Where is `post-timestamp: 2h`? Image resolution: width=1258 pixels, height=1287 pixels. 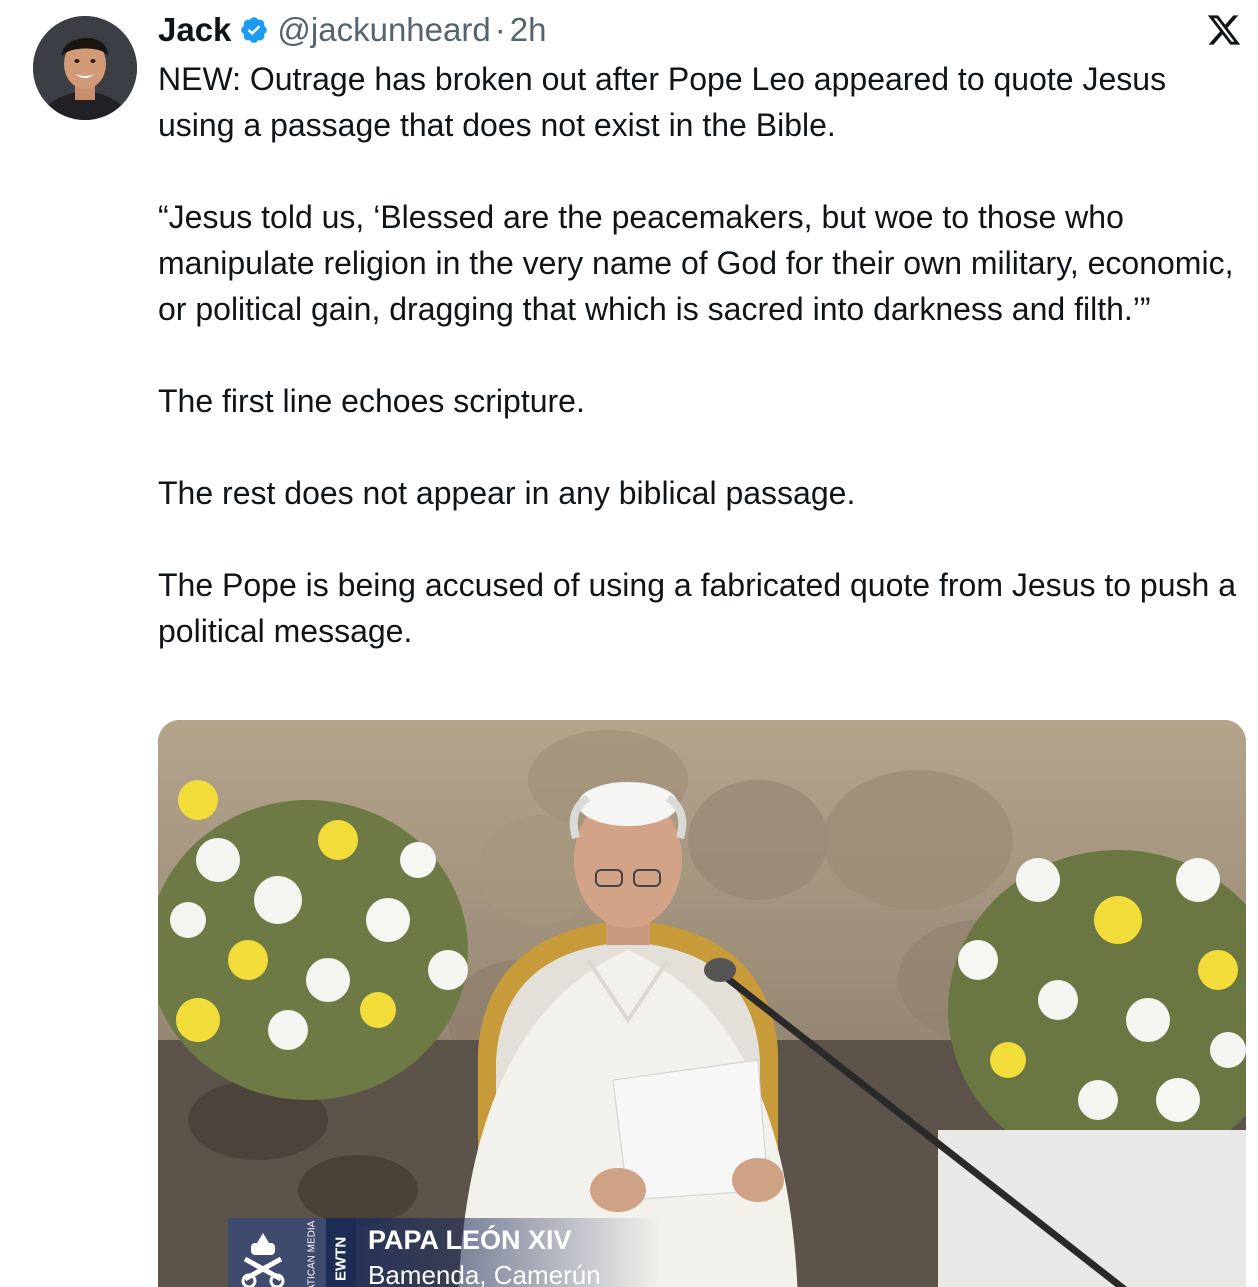
post-timestamp: 2h is located at coordinates (528, 30).